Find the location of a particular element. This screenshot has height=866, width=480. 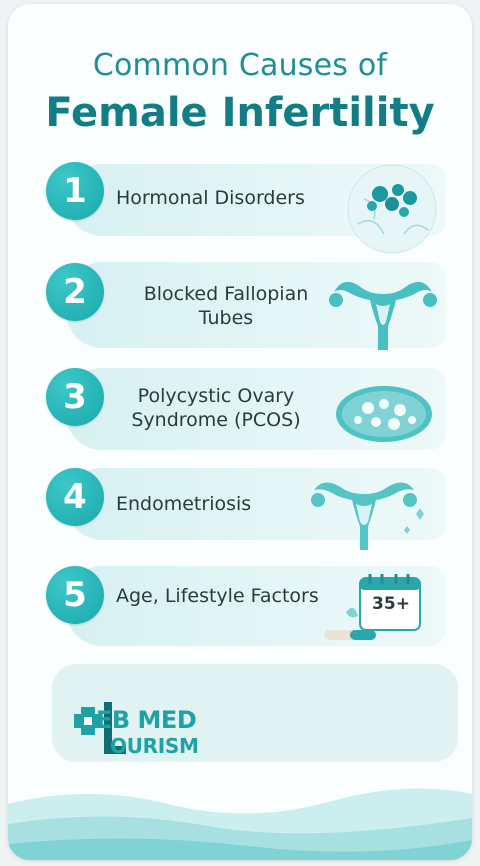

calendar-icon: 35+ is located at coordinates (375, 608).